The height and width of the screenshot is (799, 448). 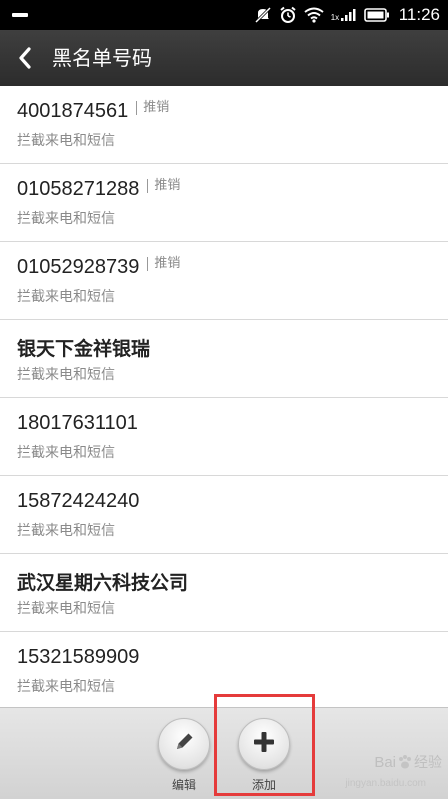 I want to click on title-bar: 黑名单号码, so click(x=224, y=58).